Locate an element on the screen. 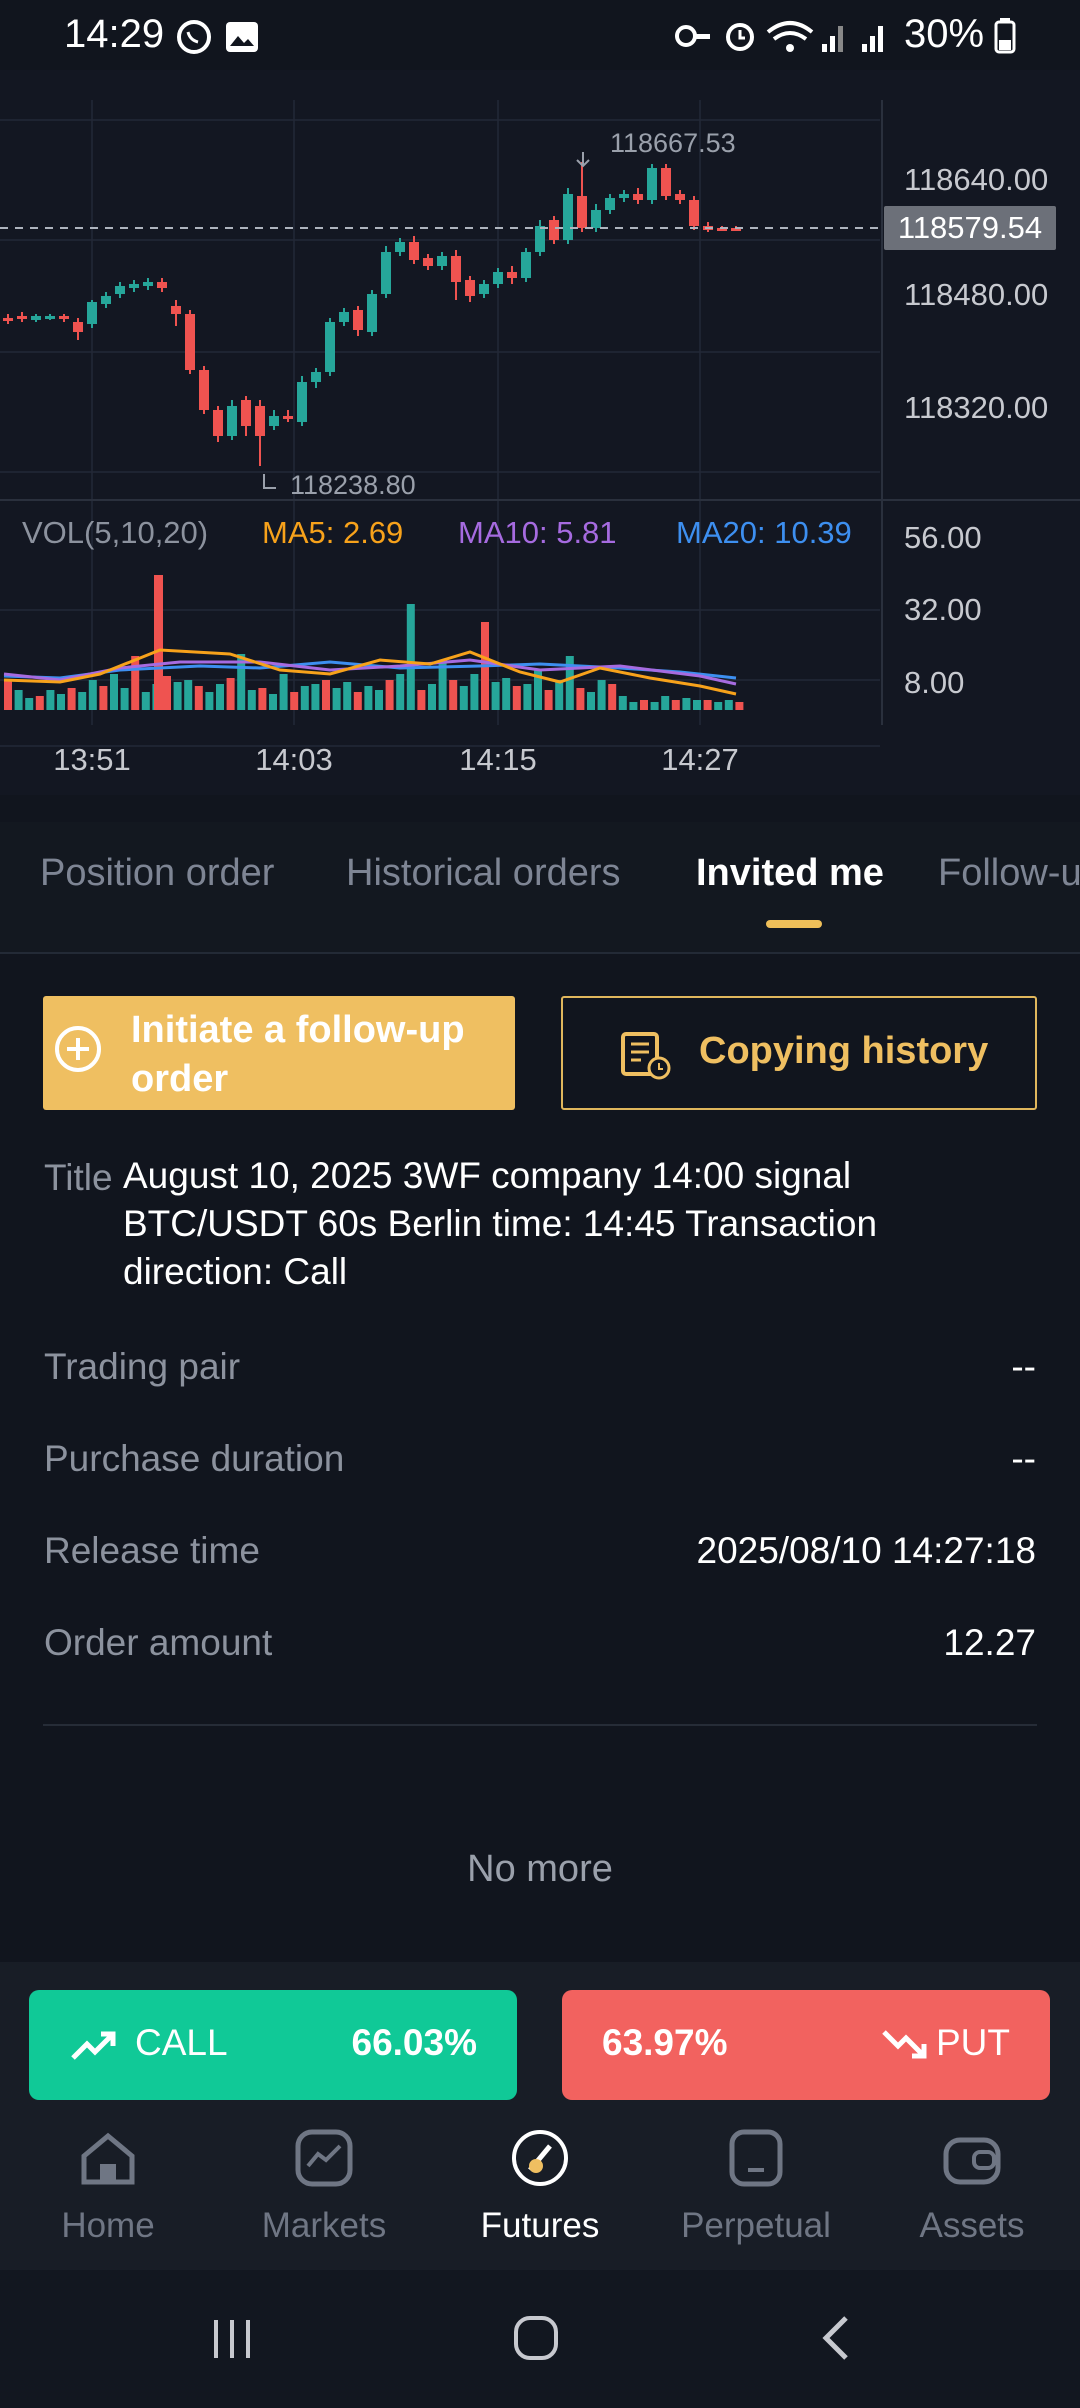 The height and width of the screenshot is (2408, 1080). ma20-label: MA20: 10.39 is located at coordinates (764, 532).